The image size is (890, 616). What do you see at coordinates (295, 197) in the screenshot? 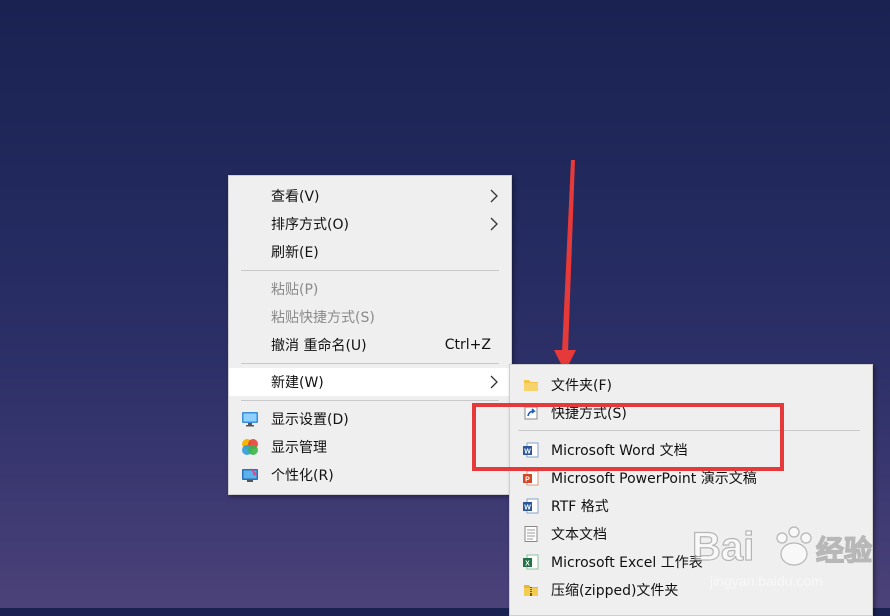
I see `menu-item-view-label: 查看(V)` at bounding box center [295, 197].